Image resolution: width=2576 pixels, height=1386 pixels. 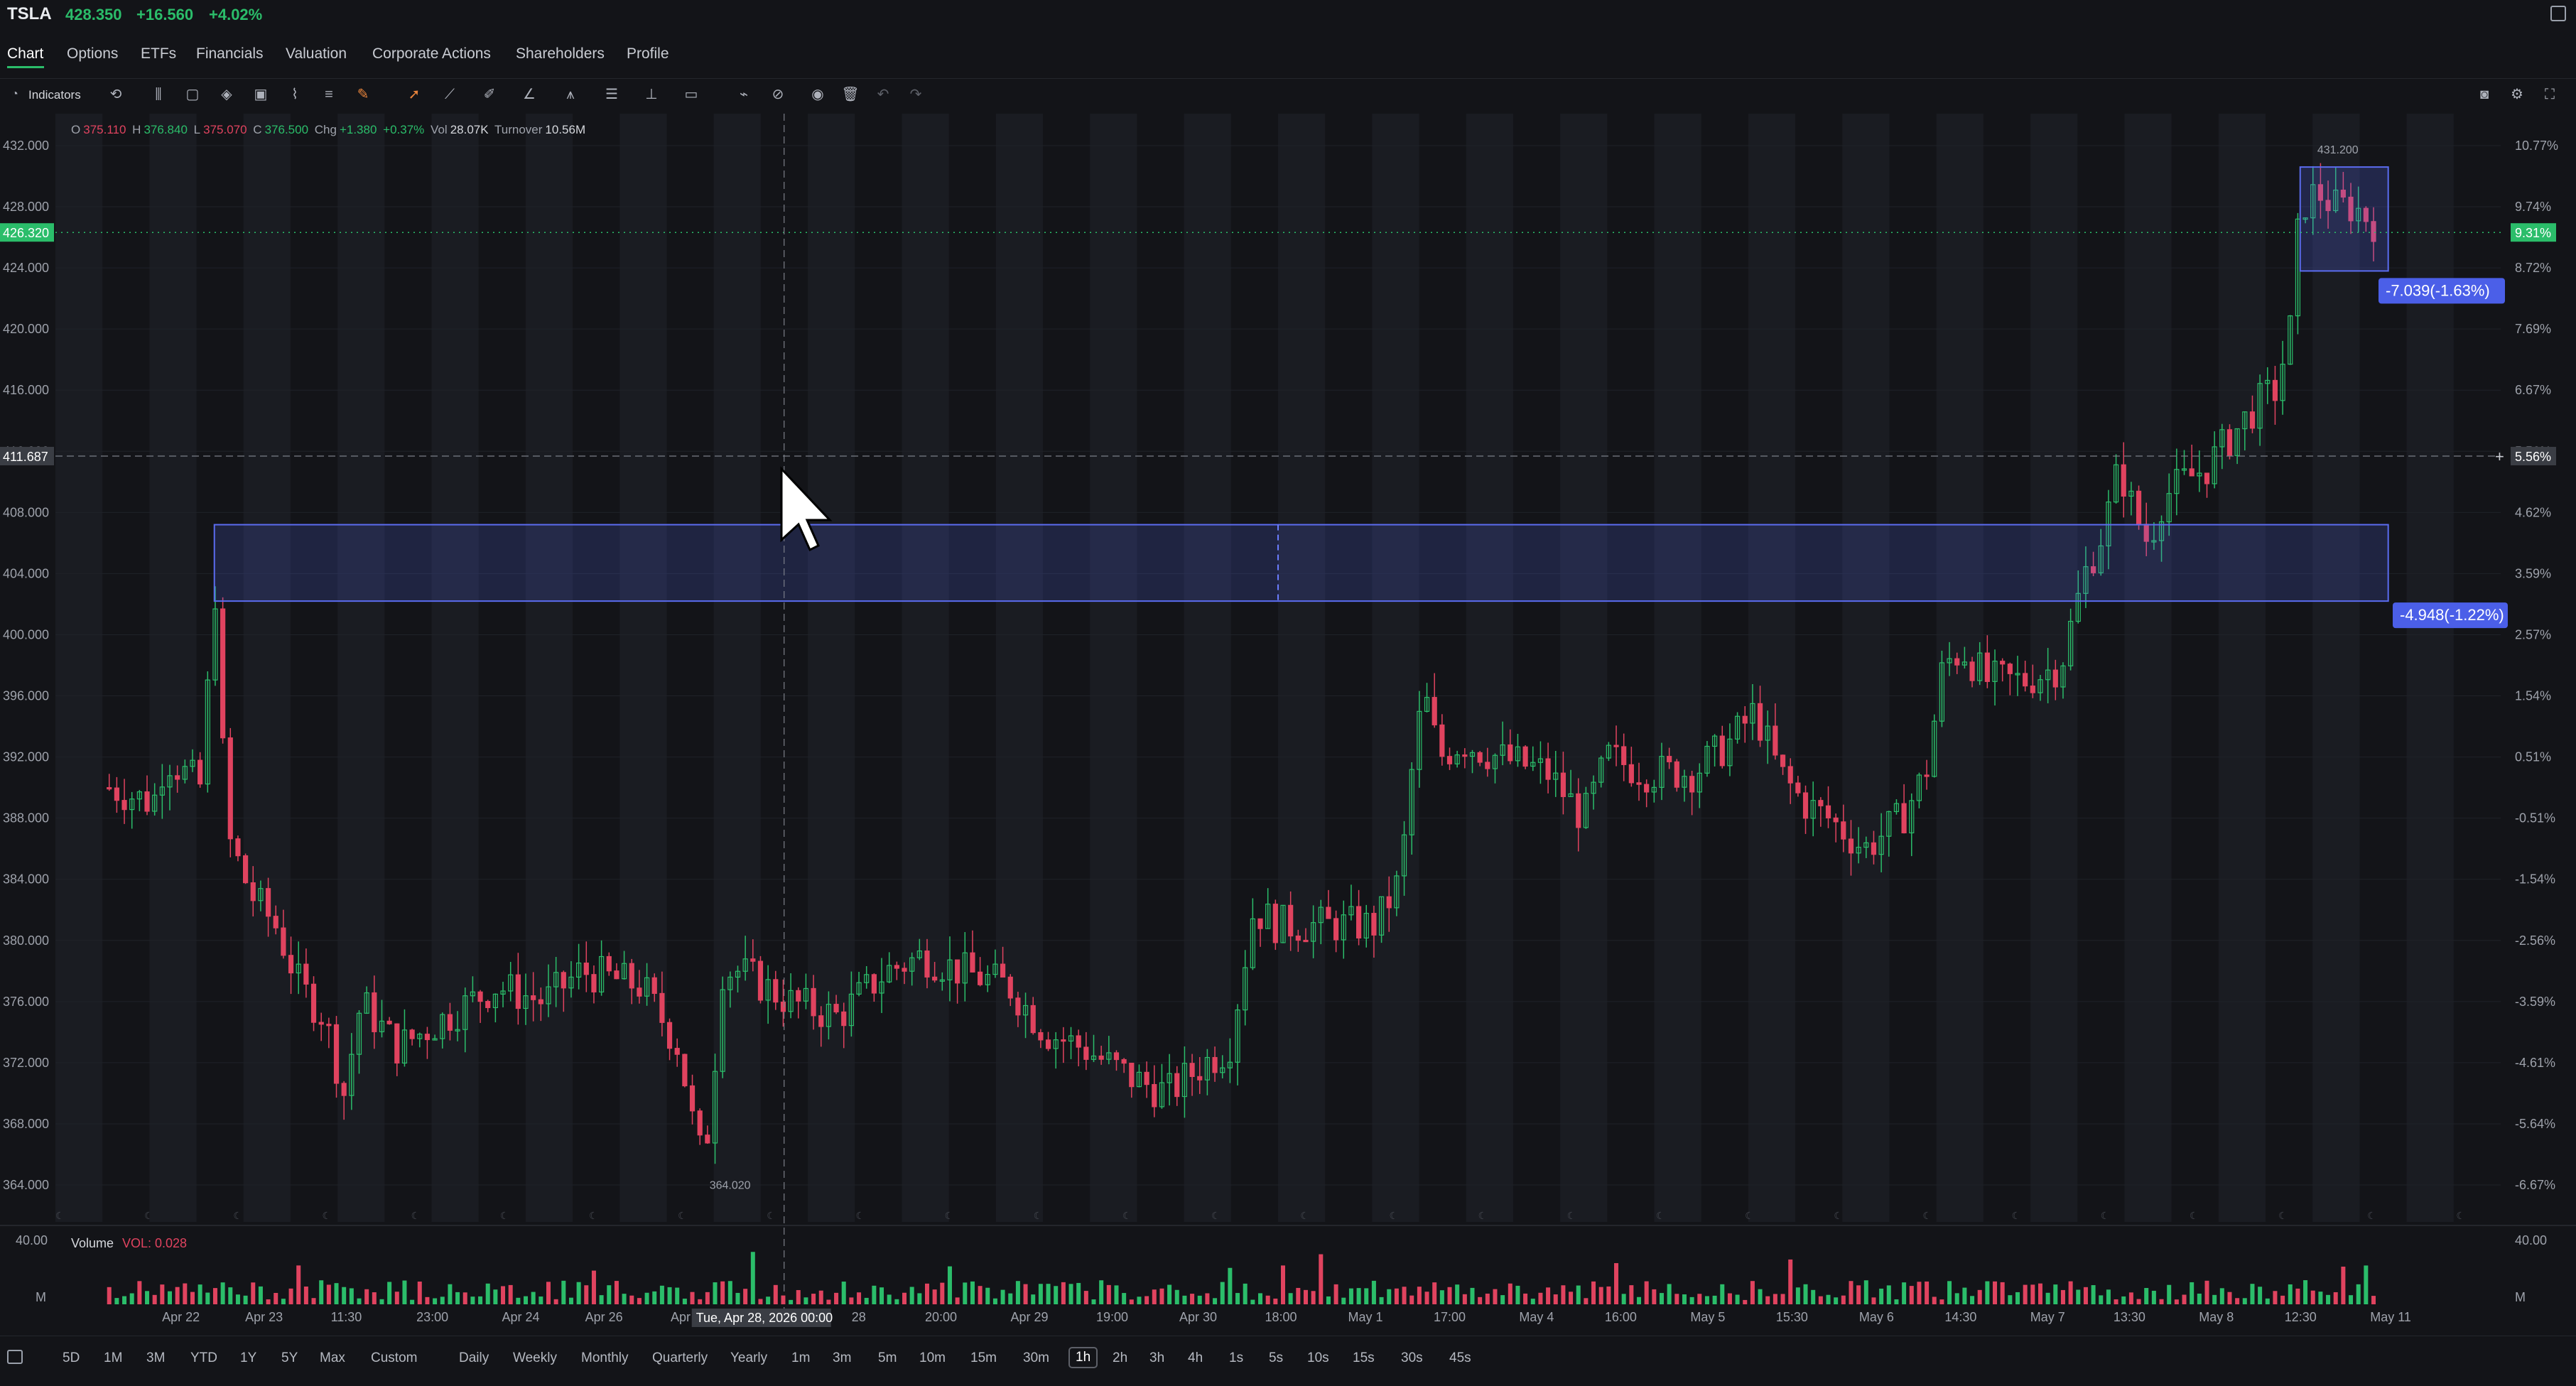 I want to click on lock-drawing-icon: ⊘, so click(x=778, y=95).